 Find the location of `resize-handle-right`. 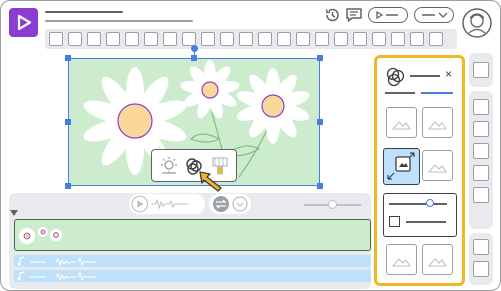

resize-handle-right is located at coordinates (320, 122).